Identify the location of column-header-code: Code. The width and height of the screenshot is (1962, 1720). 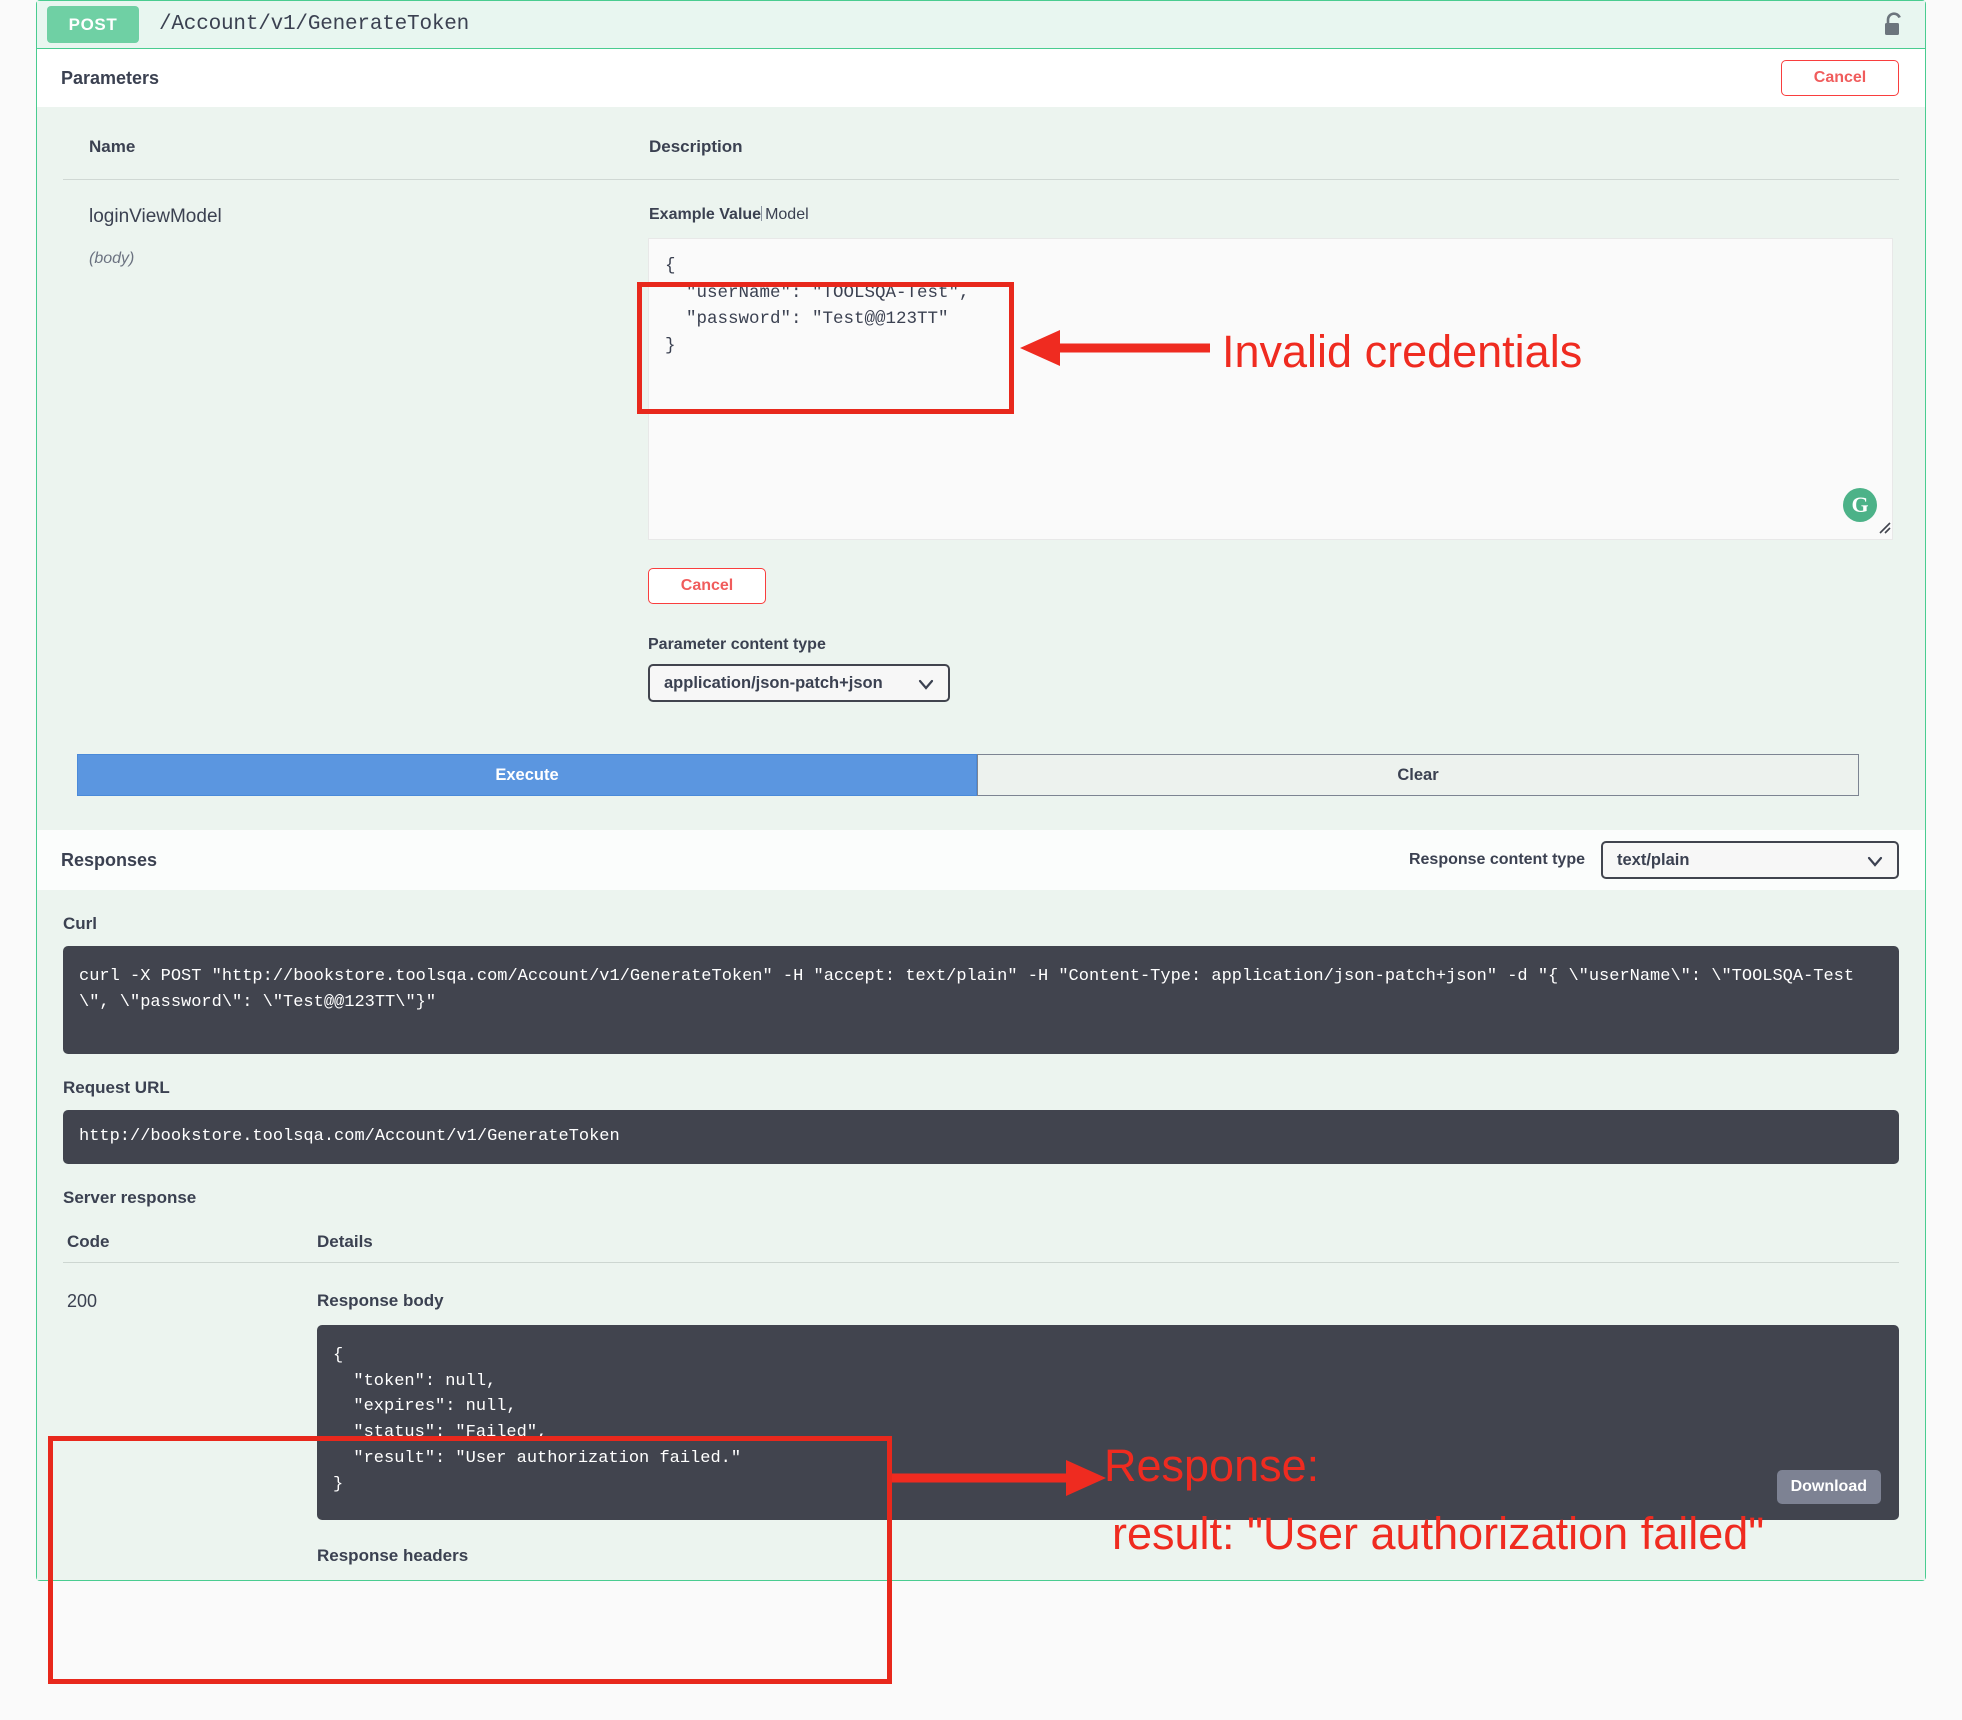
(88, 1241).